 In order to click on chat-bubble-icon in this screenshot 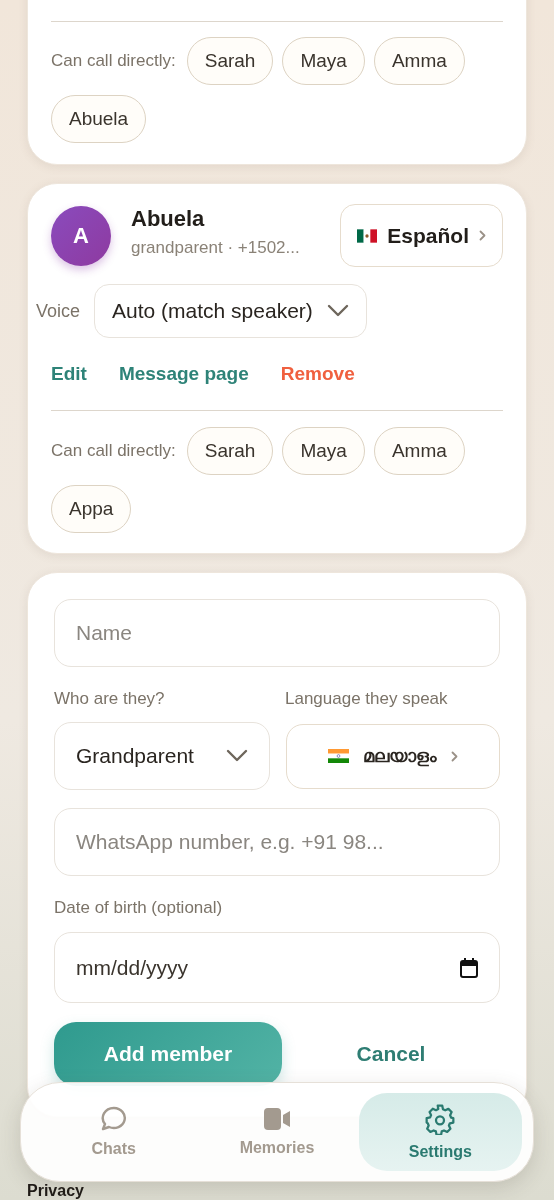, I will do `click(113, 1119)`.